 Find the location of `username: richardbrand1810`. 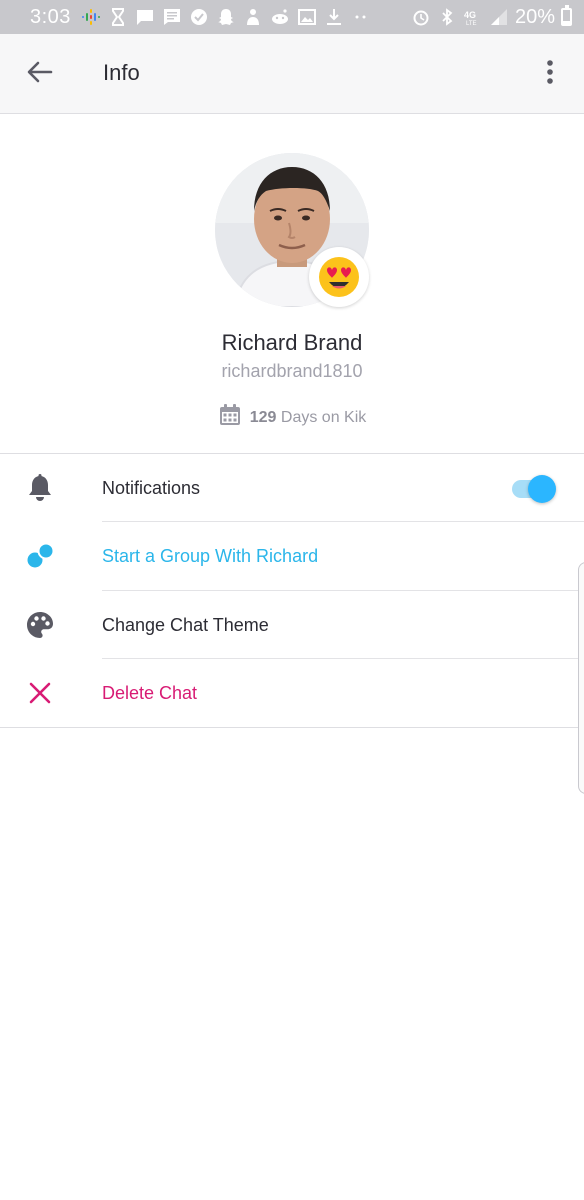

username: richardbrand1810 is located at coordinates (292, 371).